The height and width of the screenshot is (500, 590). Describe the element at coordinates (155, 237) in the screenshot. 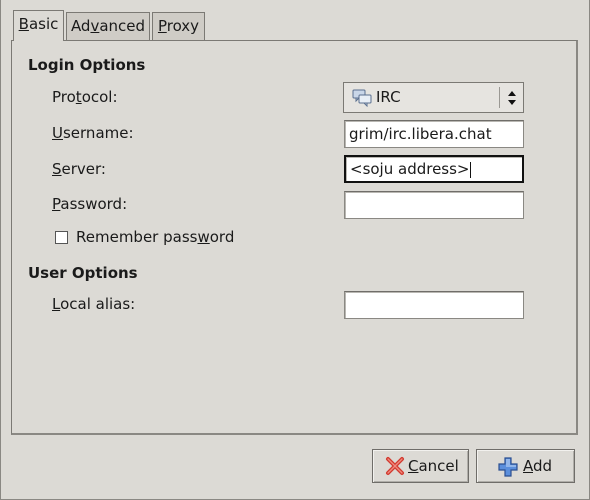

I see `remember-password-label: Remember password` at that location.